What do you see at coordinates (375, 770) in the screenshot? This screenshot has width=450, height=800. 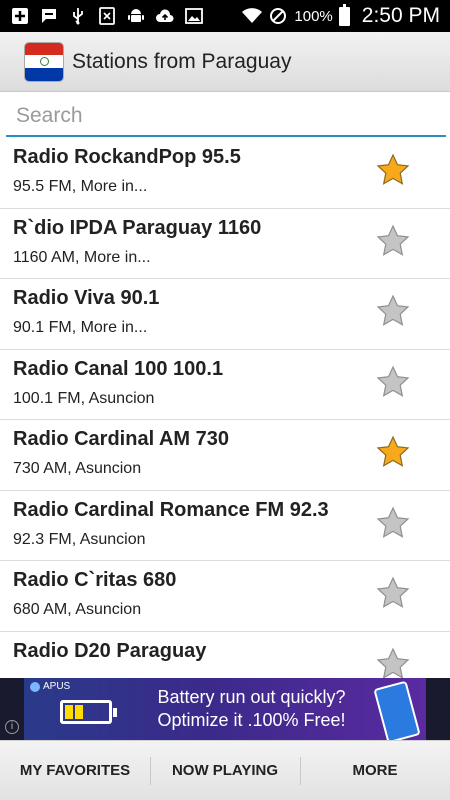 I see `more-button: MORE` at bounding box center [375, 770].